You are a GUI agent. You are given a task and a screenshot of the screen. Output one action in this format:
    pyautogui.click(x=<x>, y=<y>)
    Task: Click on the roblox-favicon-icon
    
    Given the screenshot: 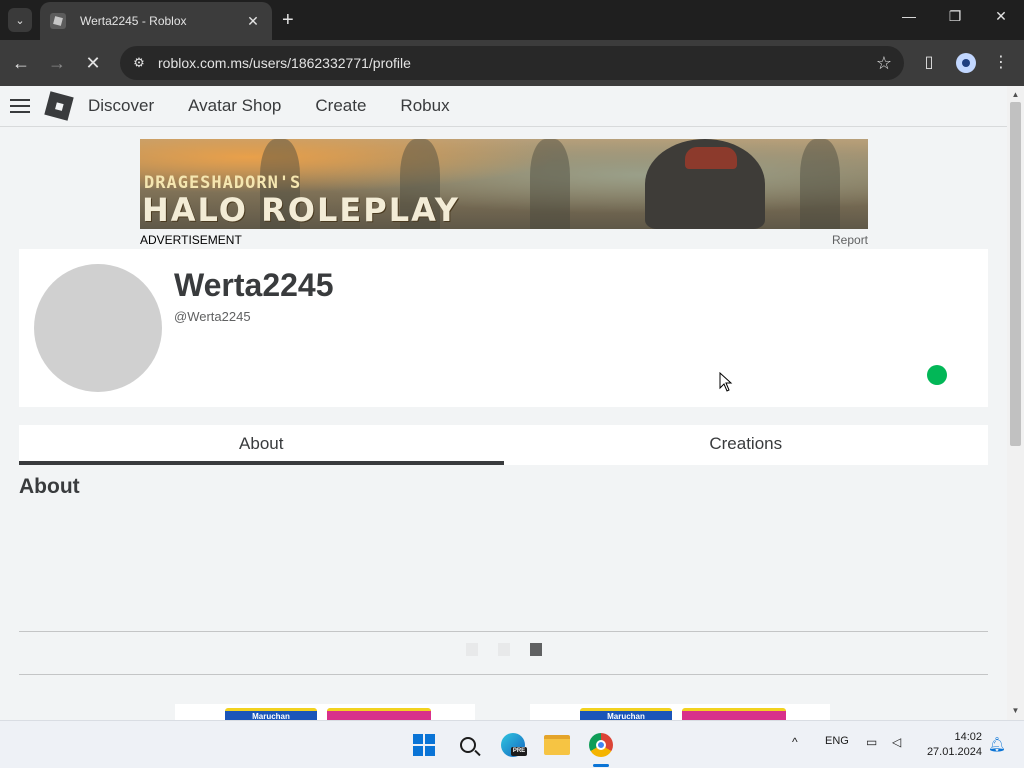 What is the action you would take?
    pyautogui.click(x=58, y=21)
    